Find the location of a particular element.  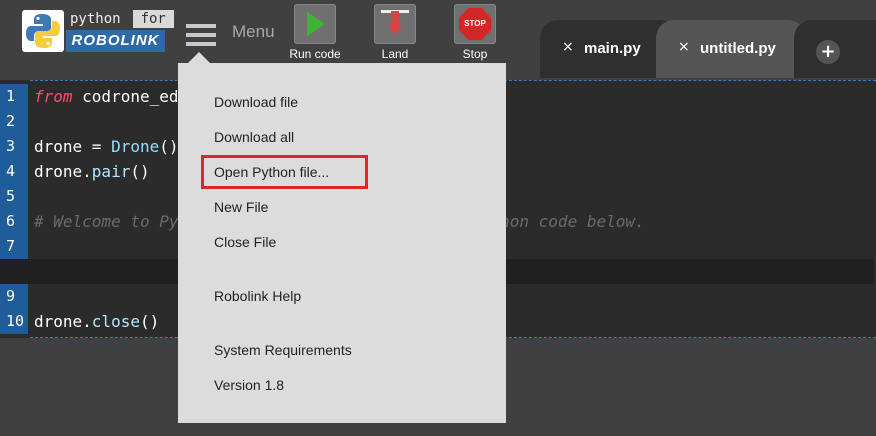

add-tab-button: + is located at coordinates (828, 52).